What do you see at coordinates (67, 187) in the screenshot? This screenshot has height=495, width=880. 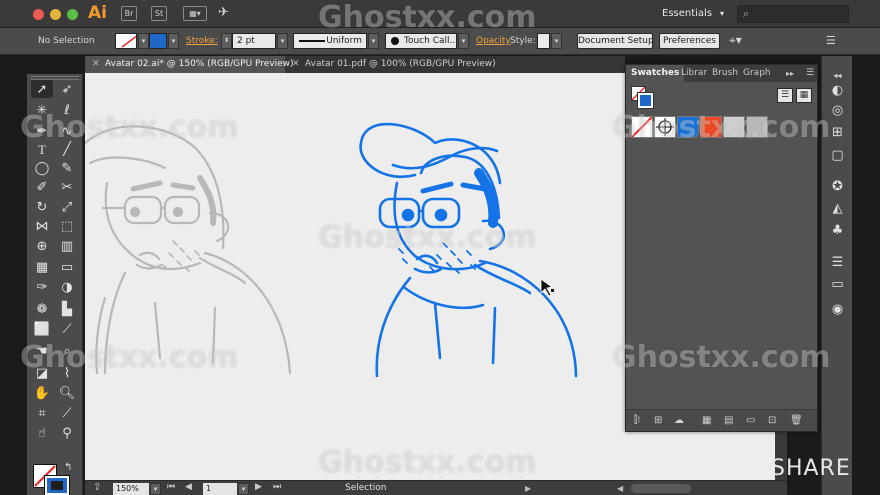 I see `eraser-icon: ✂` at bounding box center [67, 187].